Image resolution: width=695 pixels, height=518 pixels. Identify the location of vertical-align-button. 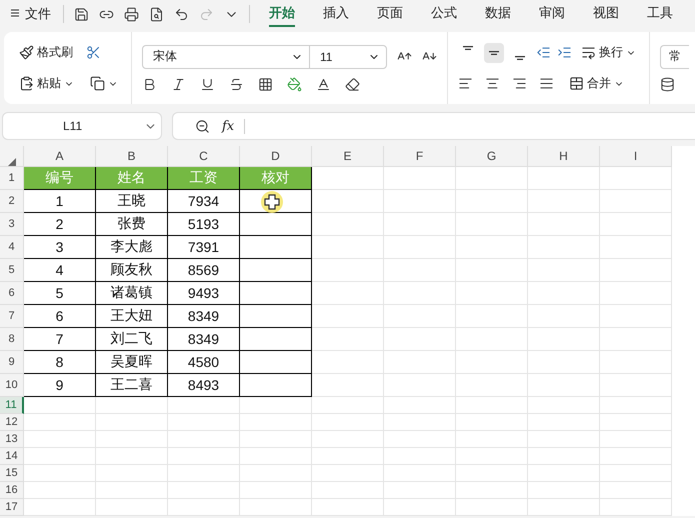
(494, 52).